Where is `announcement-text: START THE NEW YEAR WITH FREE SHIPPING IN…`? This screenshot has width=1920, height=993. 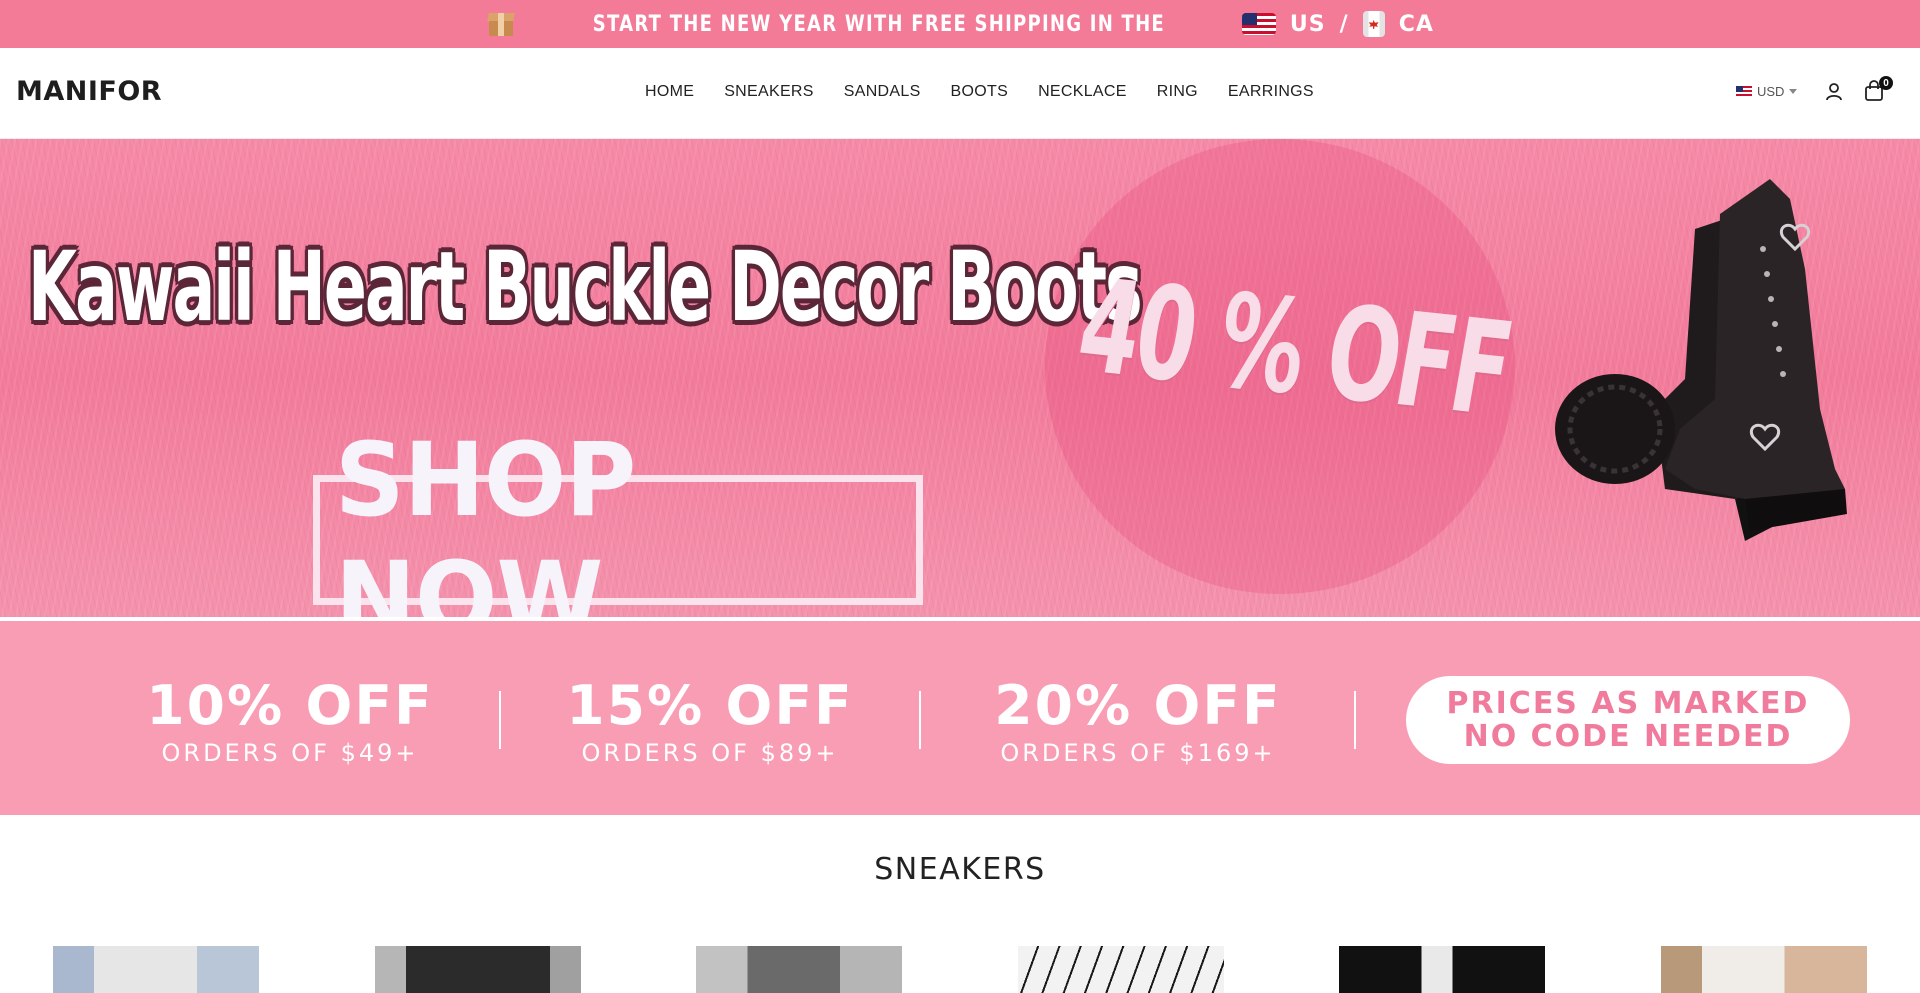 announcement-text: START THE NEW YEAR WITH FREE SHIPPING IN… is located at coordinates (879, 24).